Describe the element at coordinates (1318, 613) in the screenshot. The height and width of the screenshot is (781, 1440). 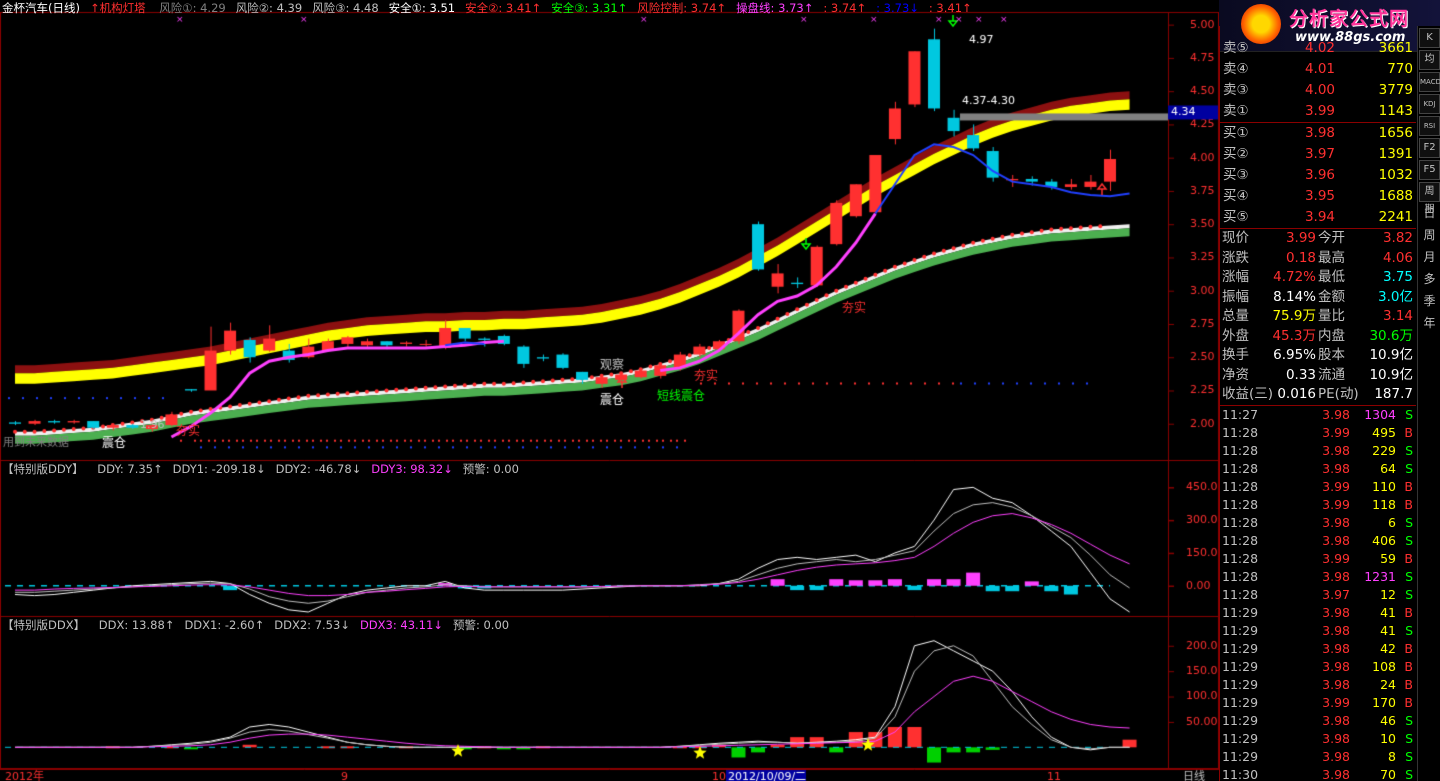
I see `tick-row: 11:29 3.98 41 B` at that location.